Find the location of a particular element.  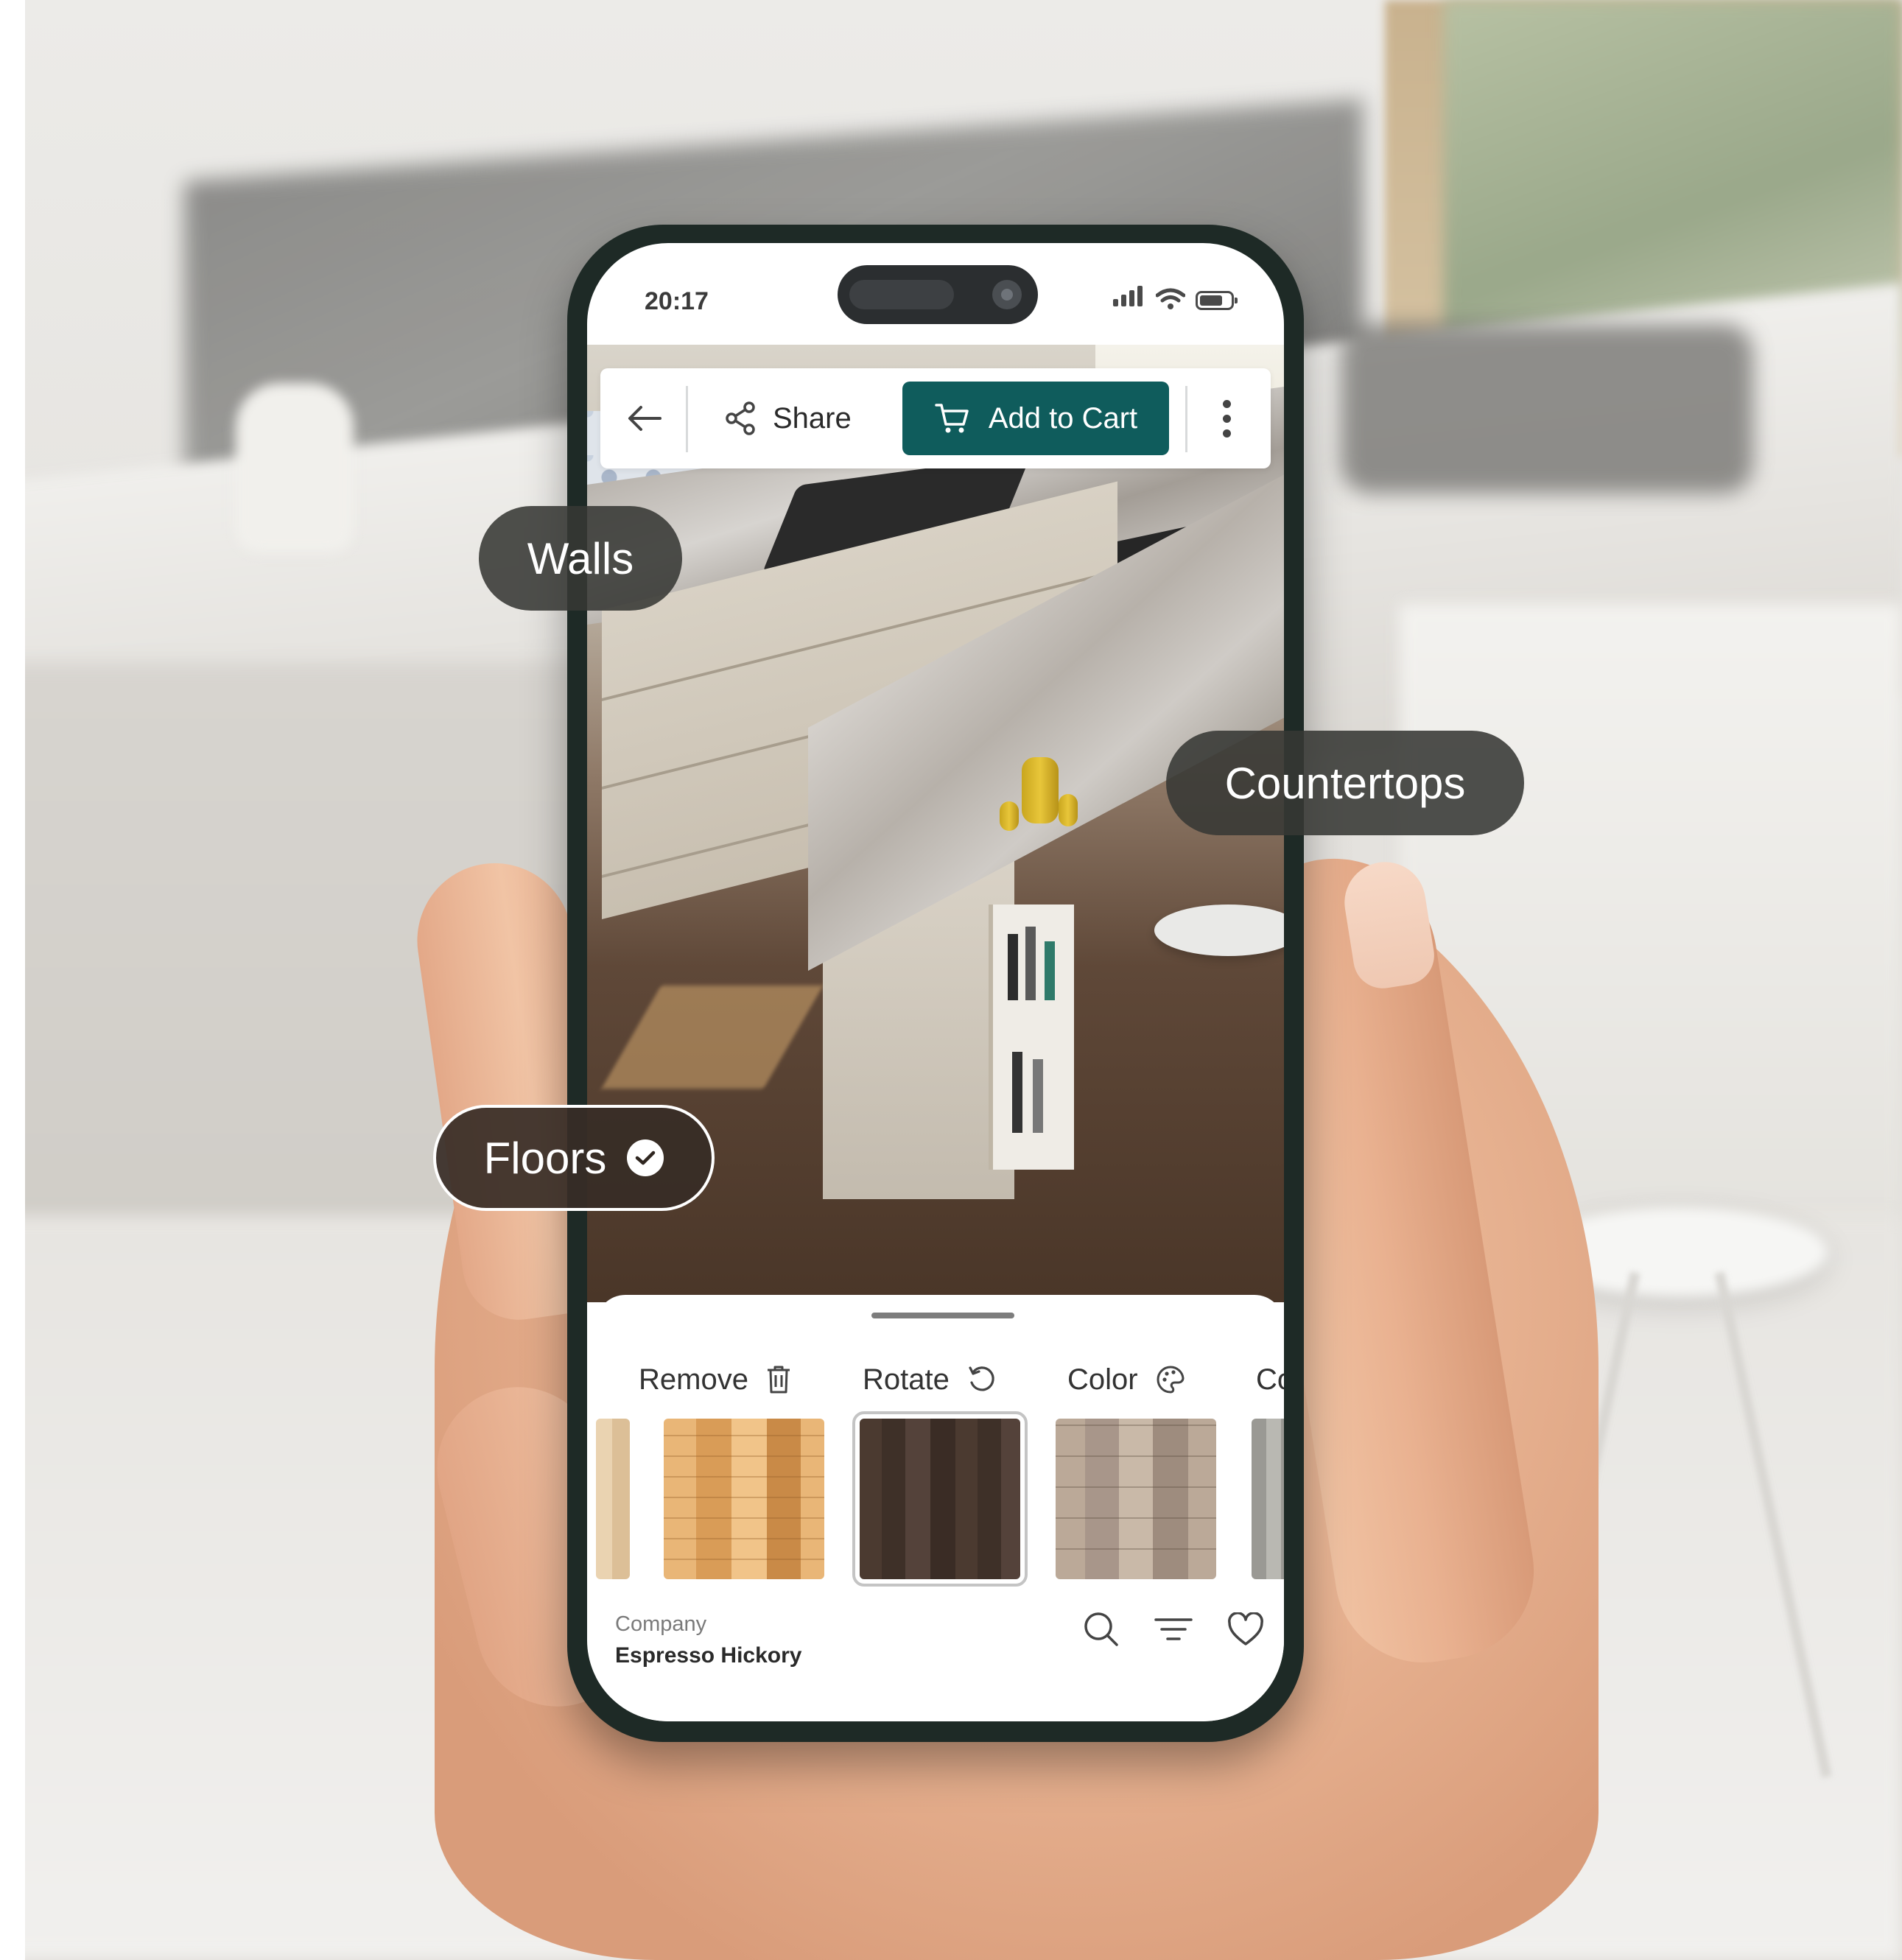

walls-chip: Walls is located at coordinates (580, 558).